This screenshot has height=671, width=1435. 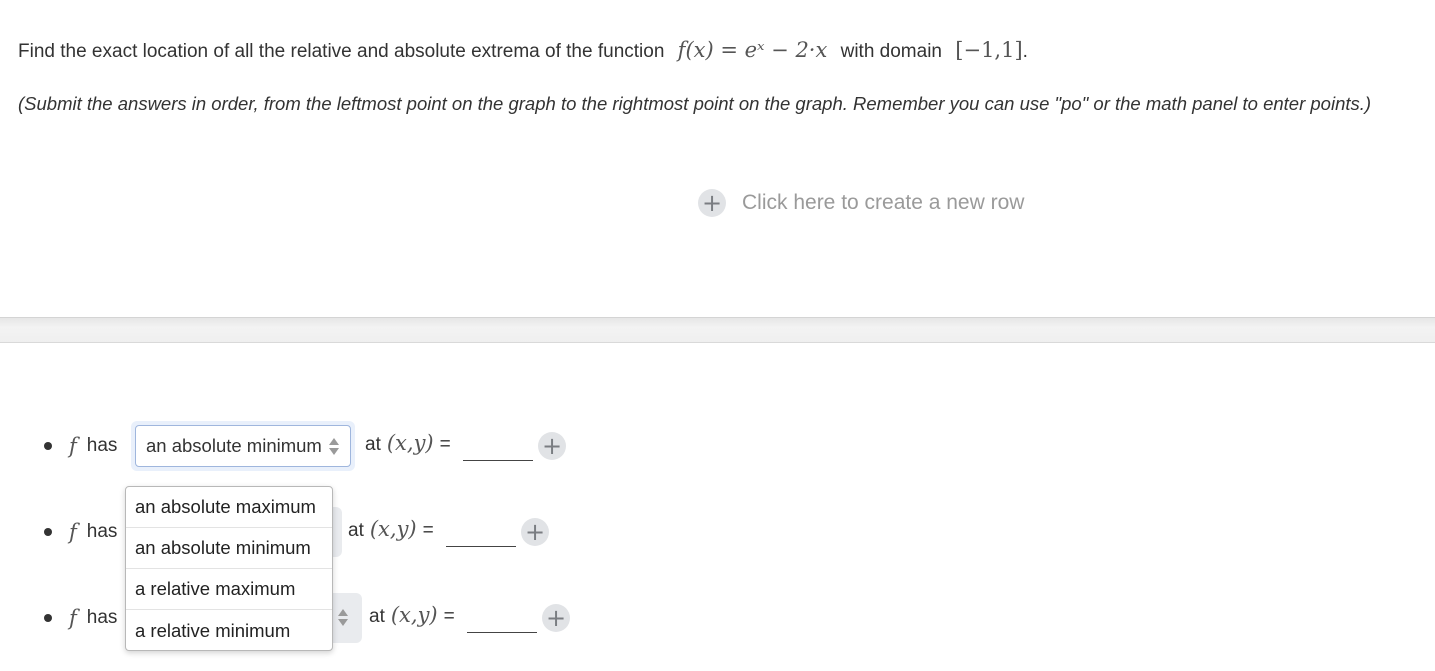 I want to click on create-new-row-button: + Click here to create a new row, so click(x=861, y=203).